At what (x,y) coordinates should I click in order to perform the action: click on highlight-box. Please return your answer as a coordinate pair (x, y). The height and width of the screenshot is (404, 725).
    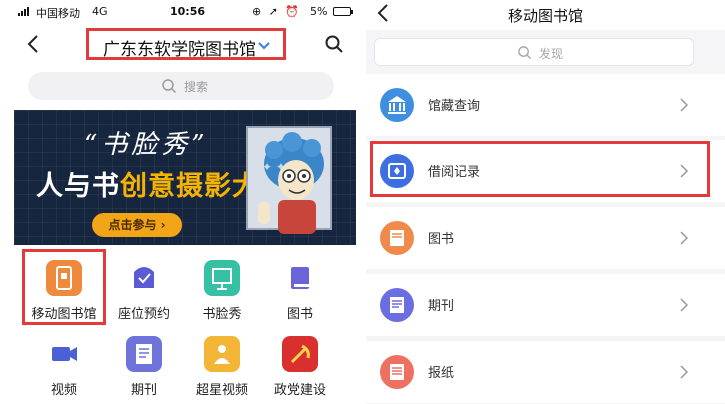
    Looking at the image, I should click on (540, 169).